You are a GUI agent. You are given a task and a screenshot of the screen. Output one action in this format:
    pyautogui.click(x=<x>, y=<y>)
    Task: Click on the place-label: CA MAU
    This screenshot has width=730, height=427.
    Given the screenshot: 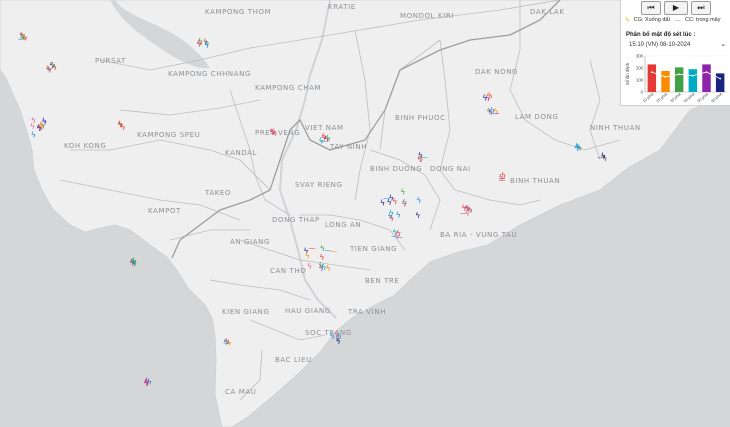 What is the action you would take?
    pyautogui.click(x=240, y=392)
    